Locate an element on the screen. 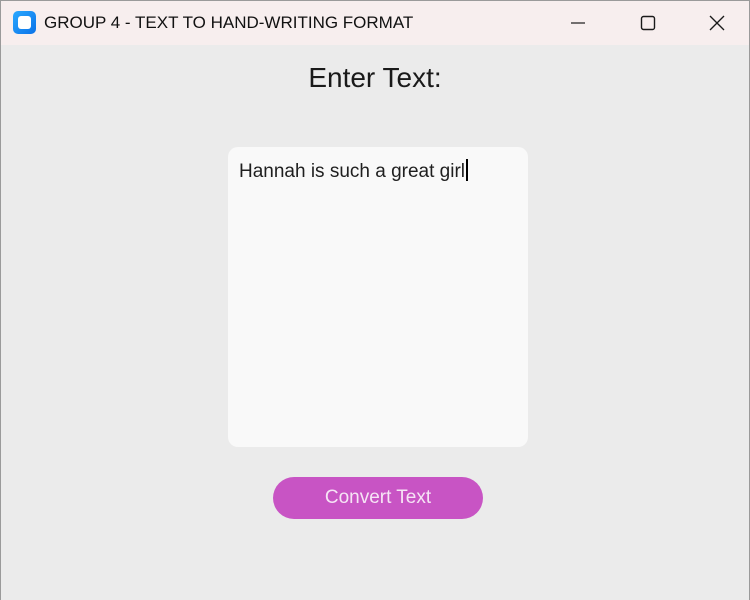 The width and height of the screenshot is (750, 600). text-input-value: Hannah is such a great girl is located at coordinates (352, 171).